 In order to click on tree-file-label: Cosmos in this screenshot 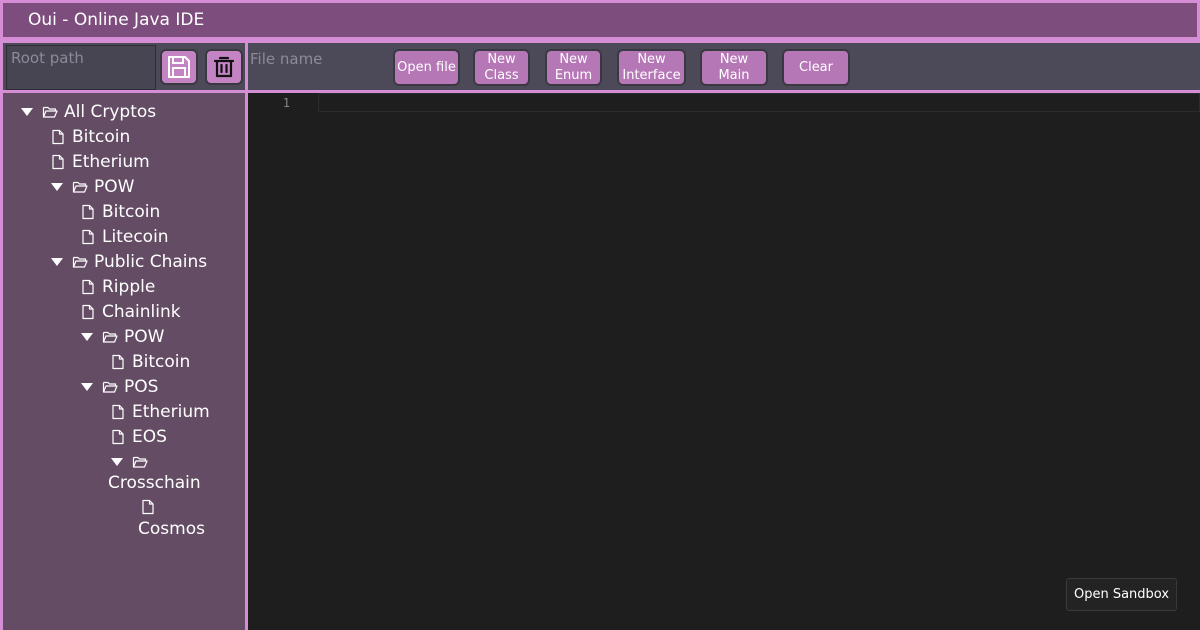, I will do `click(171, 529)`.